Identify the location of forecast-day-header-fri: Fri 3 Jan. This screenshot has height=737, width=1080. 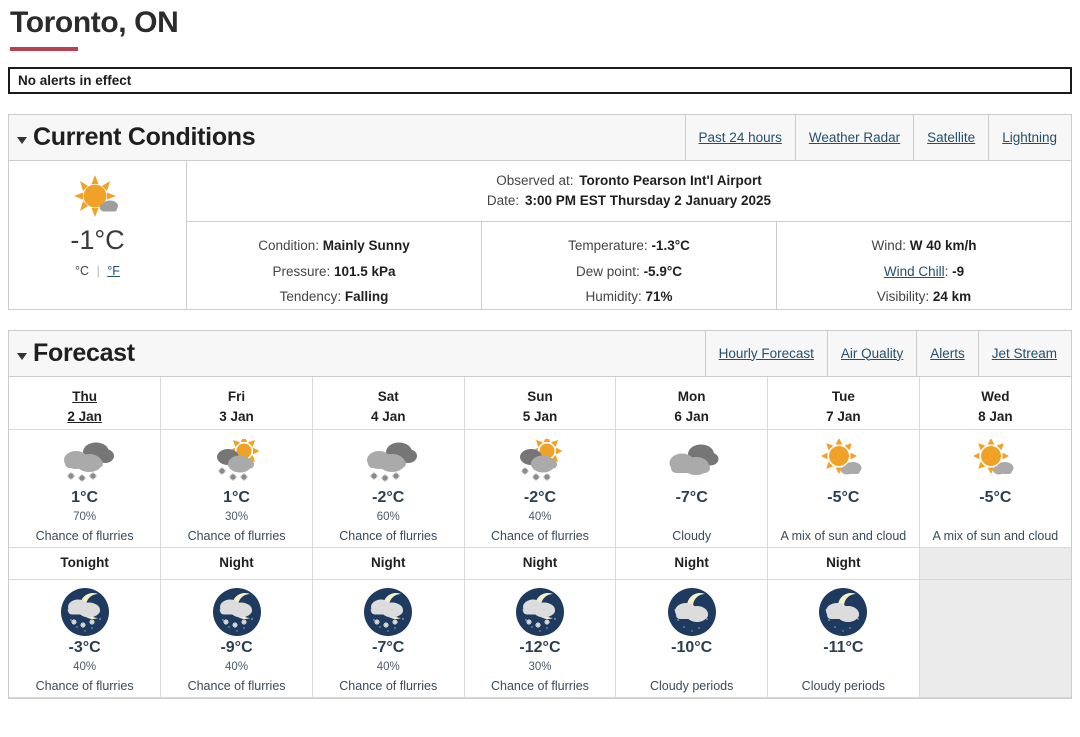
(236, 403).